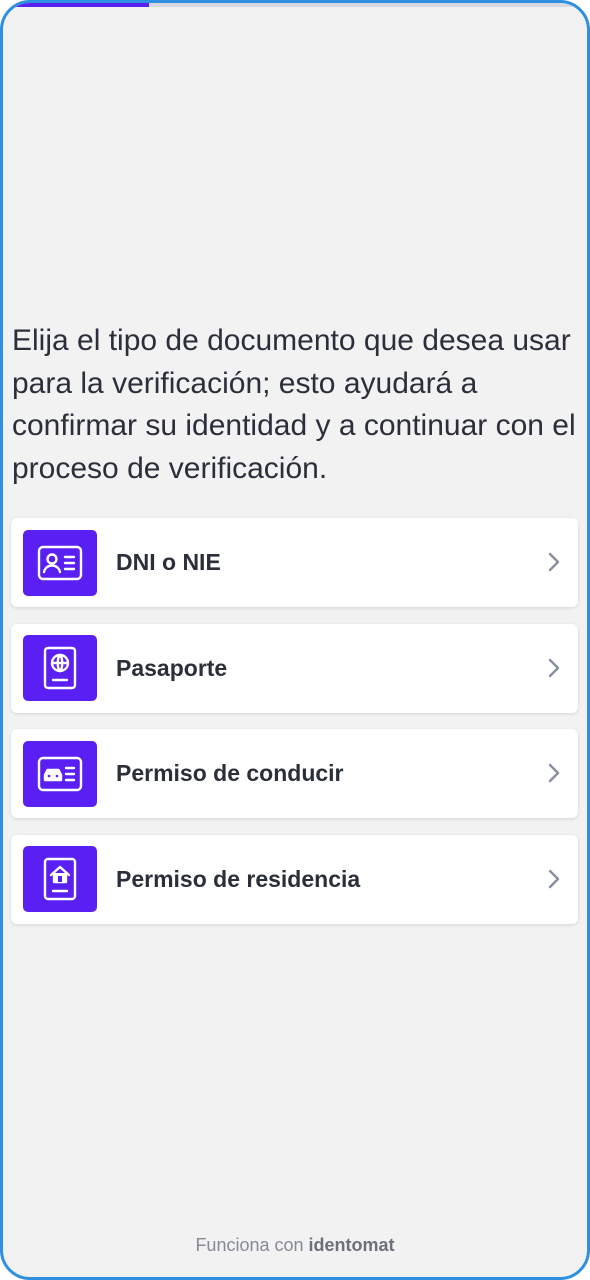 The image size is (590, 1280). What do you see at coordinates (249, 1245) in the screenshot?
I see `powered-by-prefix: Funciona con` at bounding box center [249, 1245].